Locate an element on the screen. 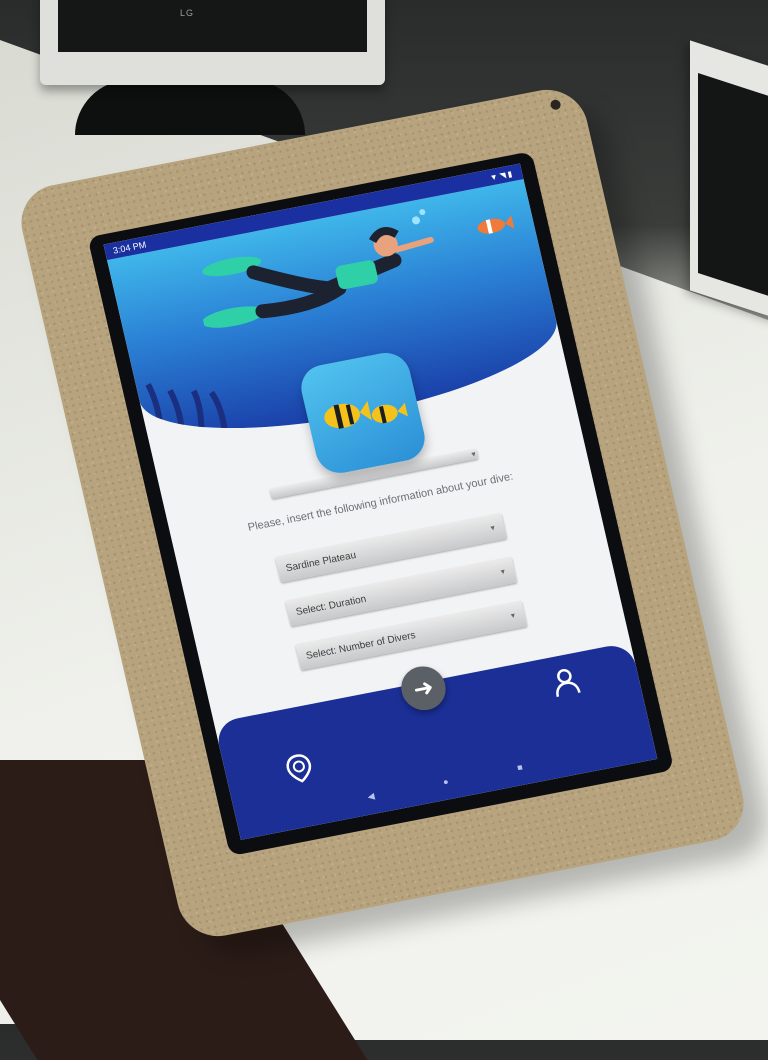  clownfish-icon is located at coordinates (496, 224).